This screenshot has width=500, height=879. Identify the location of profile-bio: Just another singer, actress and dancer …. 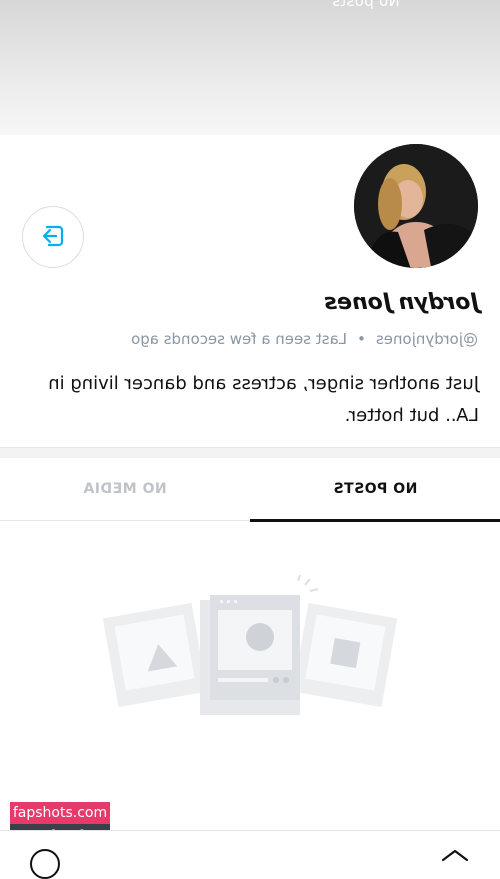
(263, 399).